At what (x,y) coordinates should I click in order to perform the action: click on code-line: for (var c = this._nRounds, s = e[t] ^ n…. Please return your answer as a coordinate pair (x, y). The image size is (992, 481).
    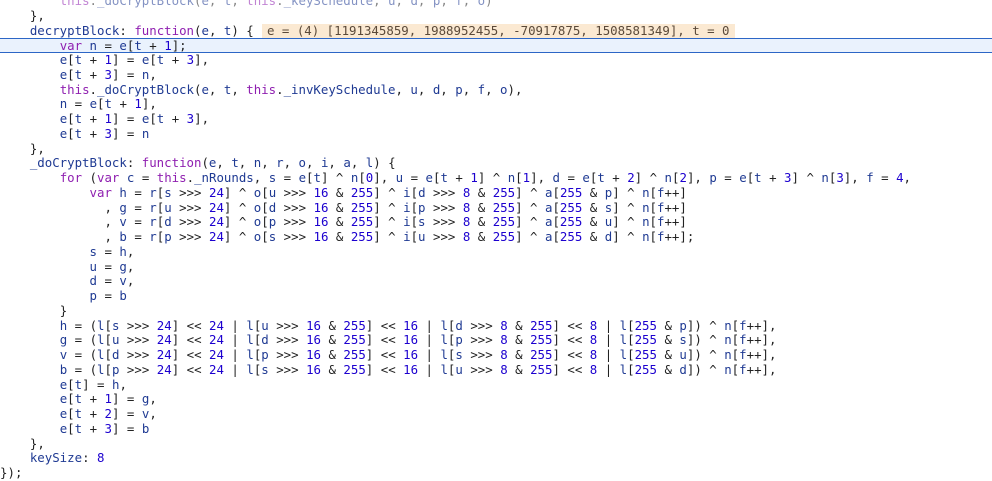
    Looking at the image, I should click on (496, 178).